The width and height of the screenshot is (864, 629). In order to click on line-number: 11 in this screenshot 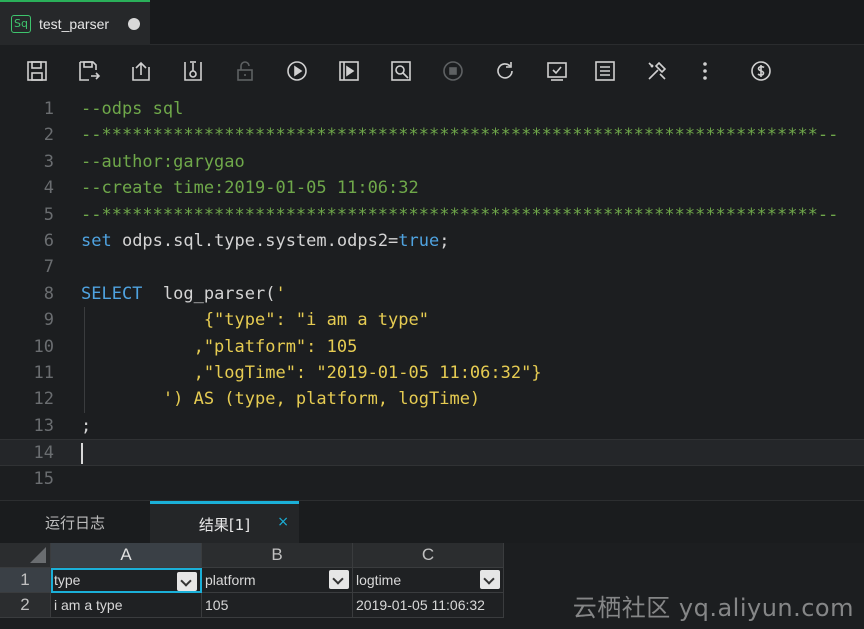, I will do `click(43, 373)`.